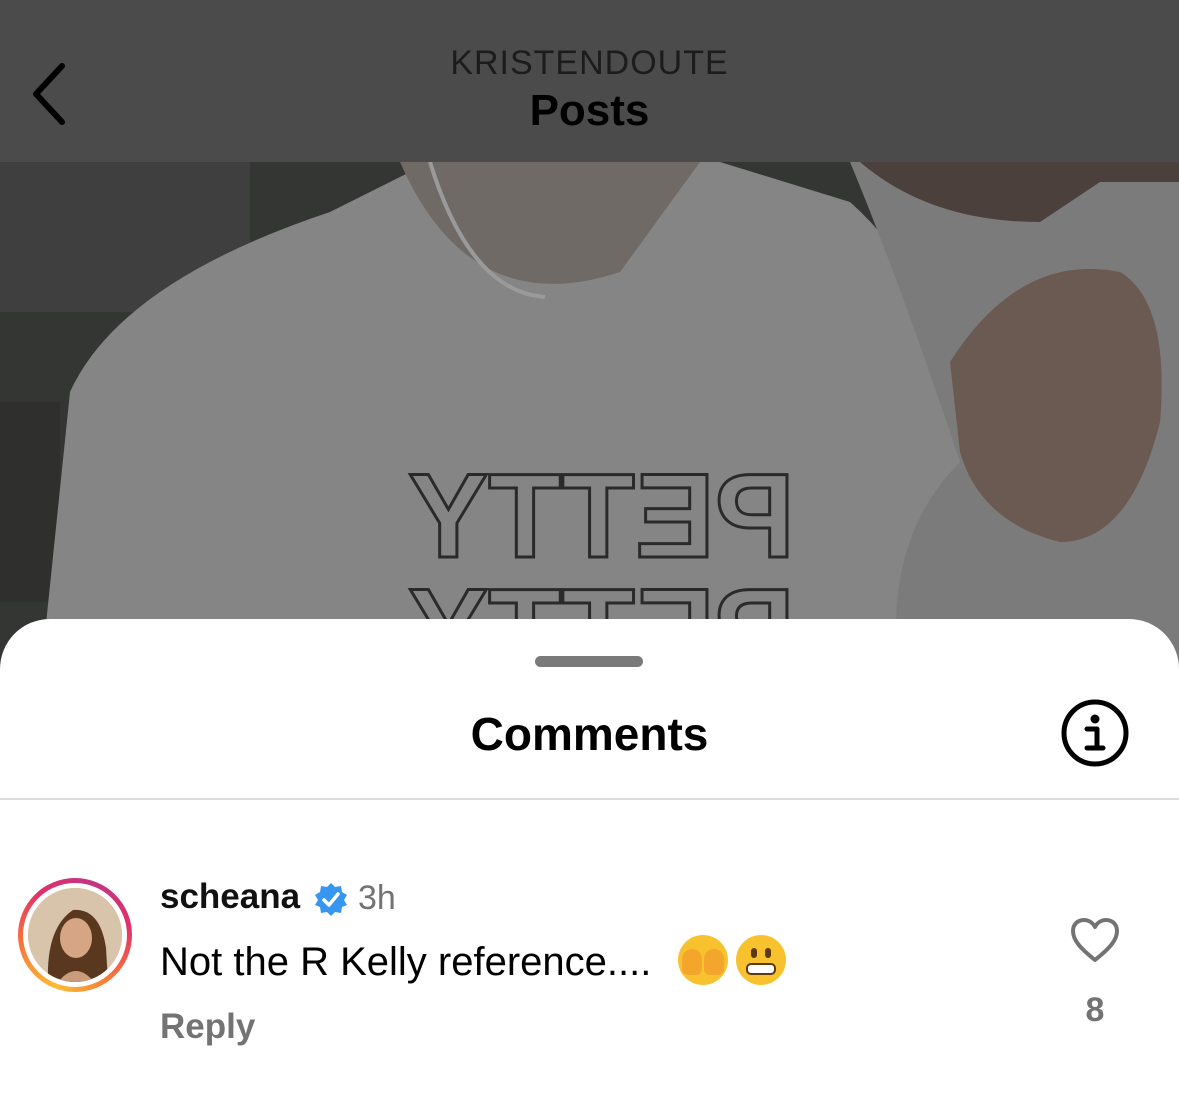  I want to click on like-count: 8, so click(1095, 1010).